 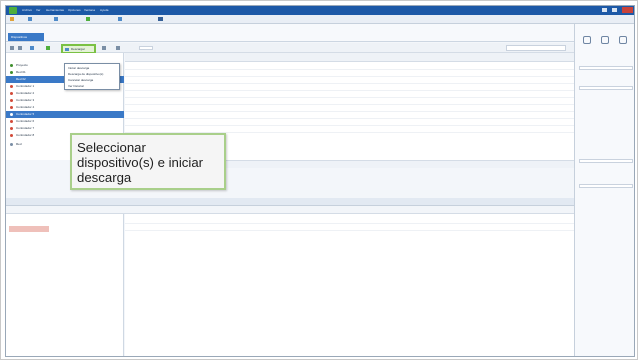 What do you see at coordinates (74, 10) in the screenshot?
I see `menu-options: Opciones` at bounding box center [74, 10].